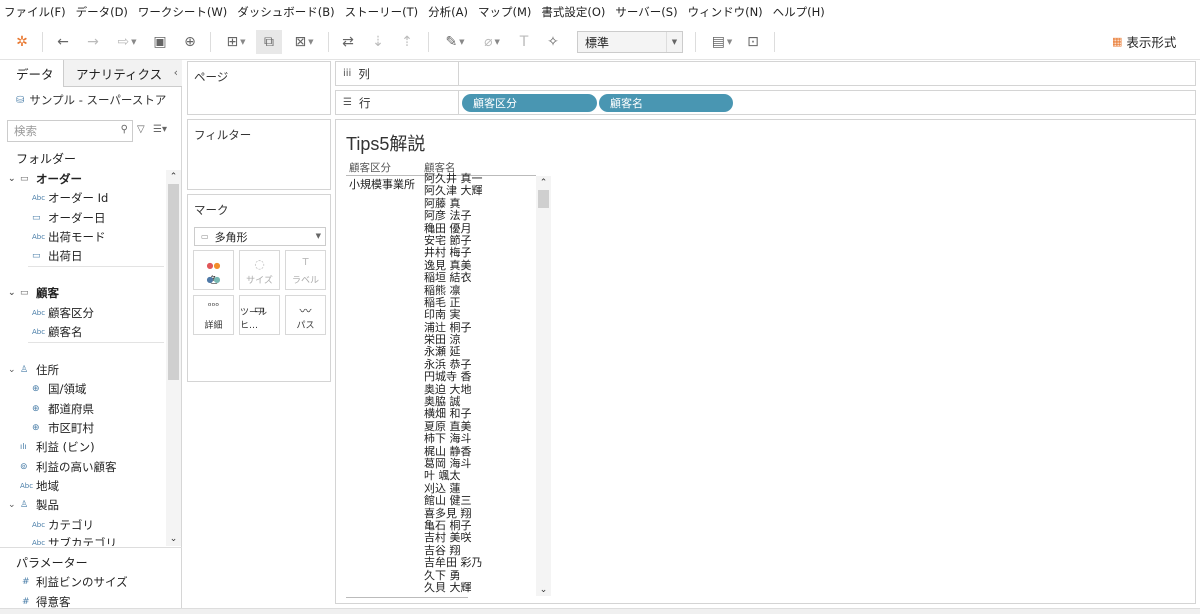  Describe the element at coordinates (597, 42) in the screenshot. I see `fit-select-value: 標準` at that location.